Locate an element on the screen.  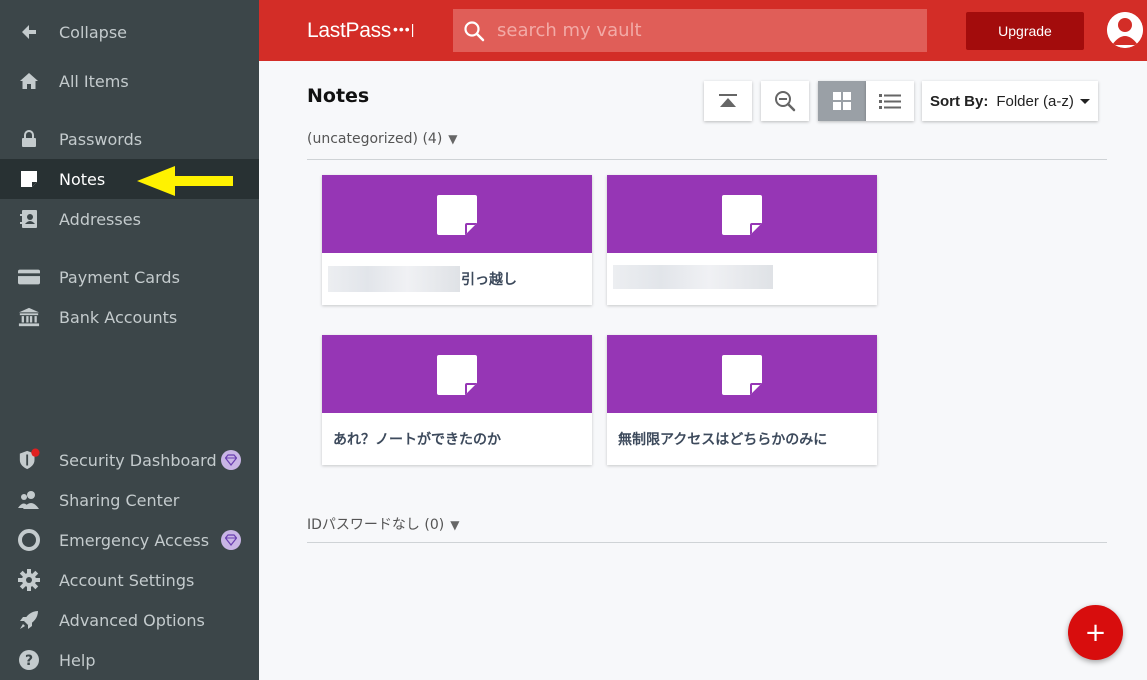
life-ring-icon is located at coordinates (29, 540).